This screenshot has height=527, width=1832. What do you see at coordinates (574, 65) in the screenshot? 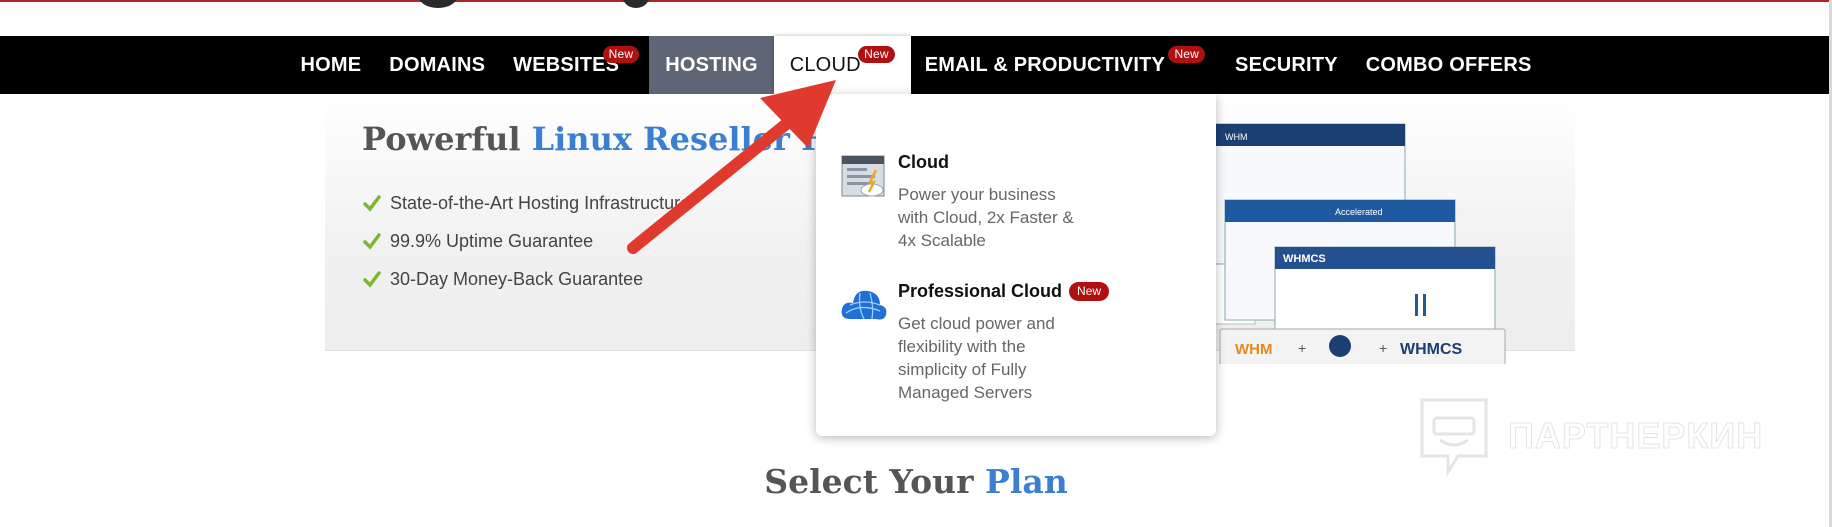
I see `nav-websites: WEBSITES New` at bounding box center [574, 65].